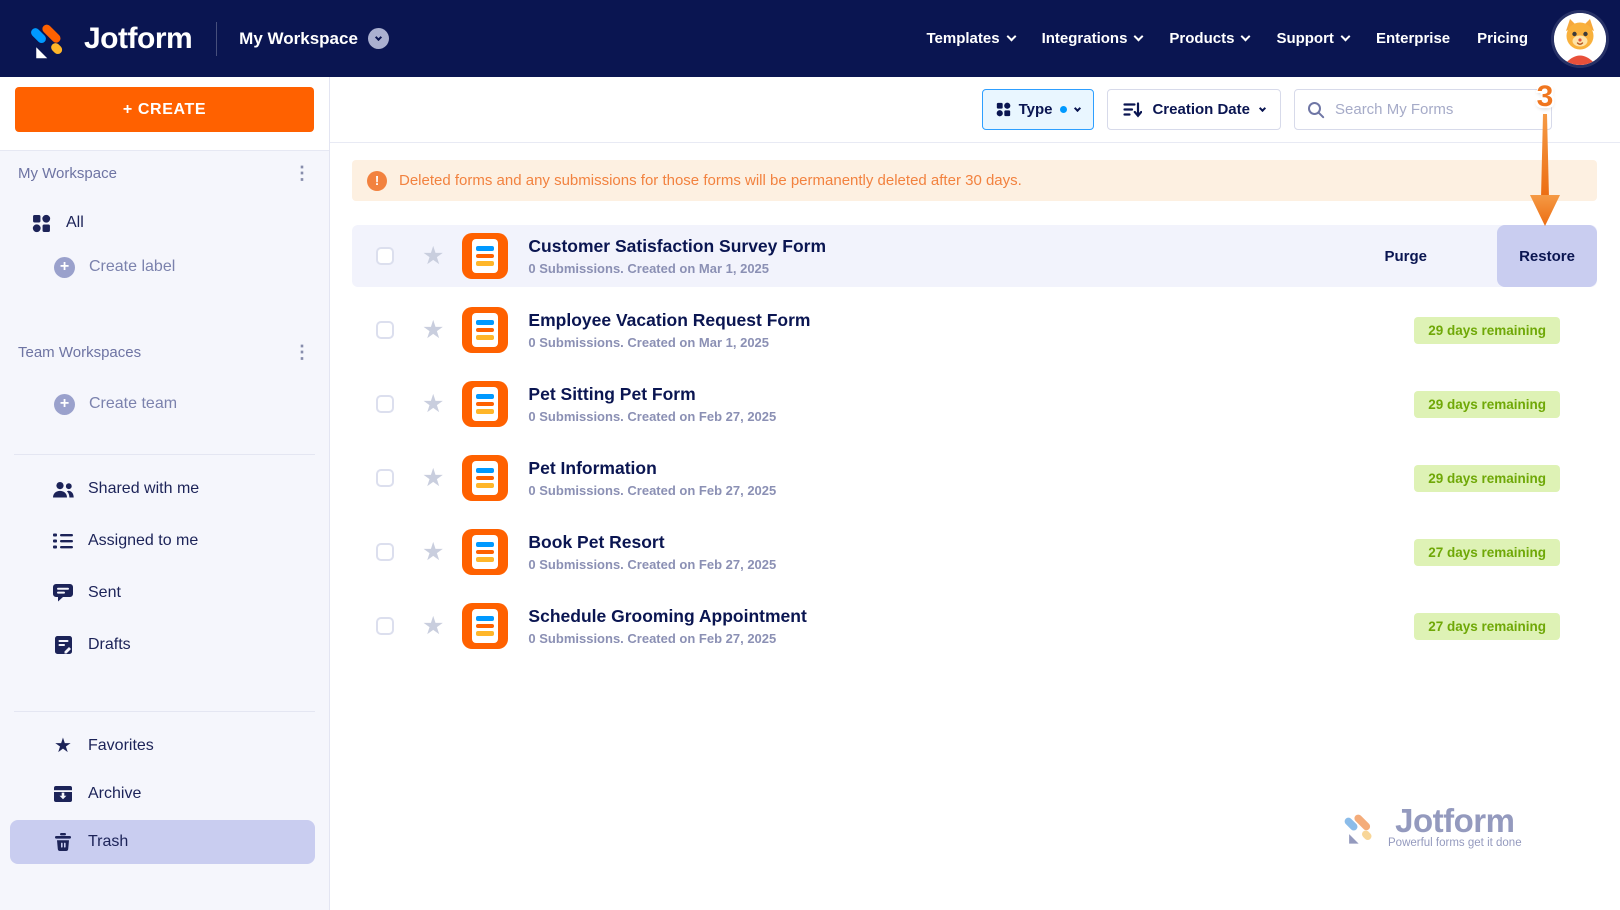  What do you see at coordinates (108, 841) in the screenshot?
I see `sidebar-item-label: Trash` at bounding box center [108, 841].